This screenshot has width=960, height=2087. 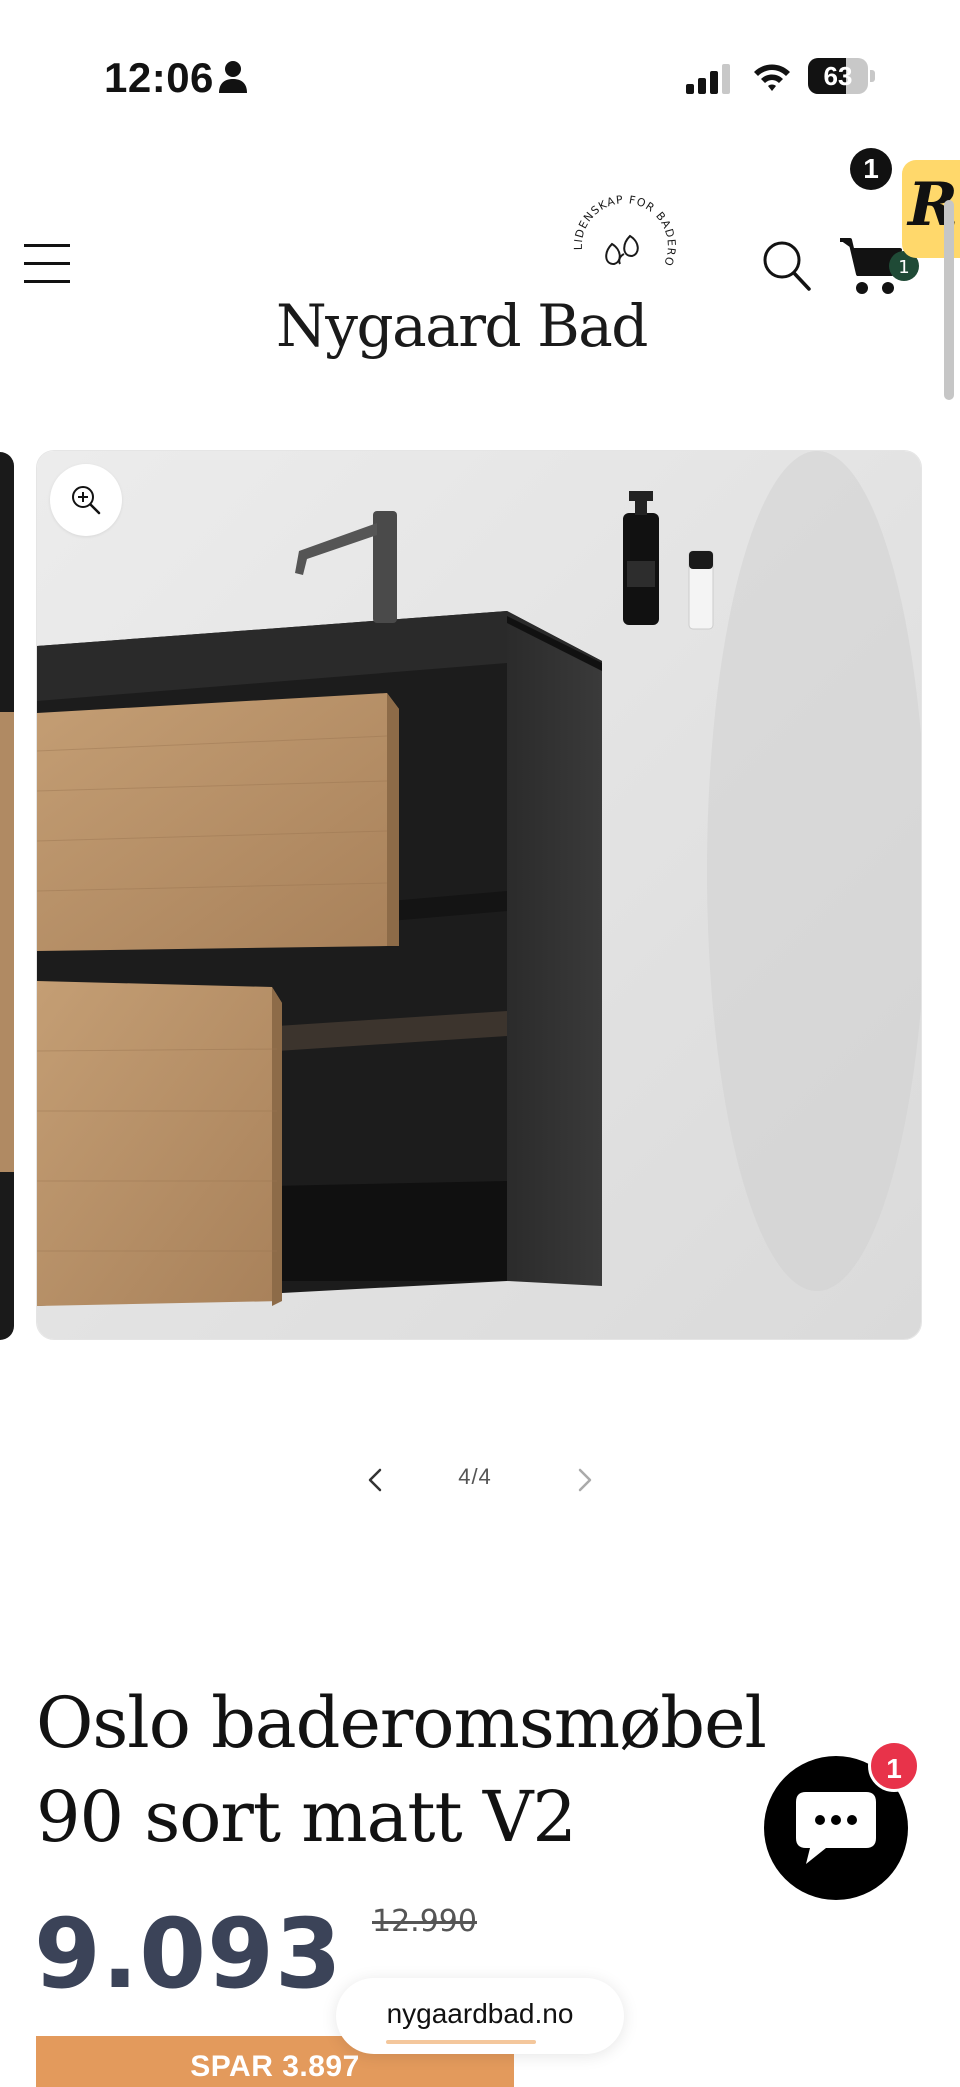 What do you see at coordinates (485, 270) in the screenshot?
I see `site-logo: Nygaard Bad LIDENSKAP FOR BADEROM` at bounding box center [485, 270].